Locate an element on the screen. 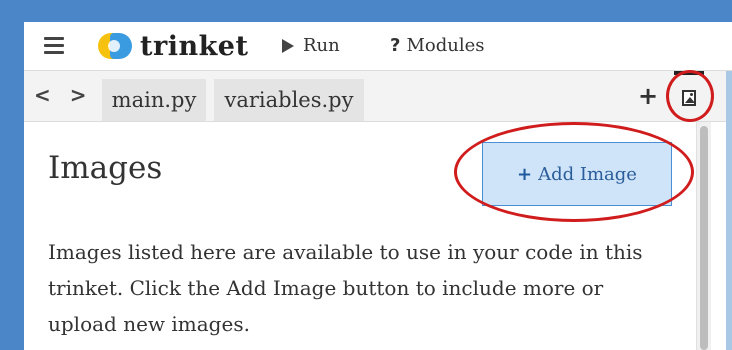  top-bar: trinket Run ? Modules is located at coordinates (378, 46).